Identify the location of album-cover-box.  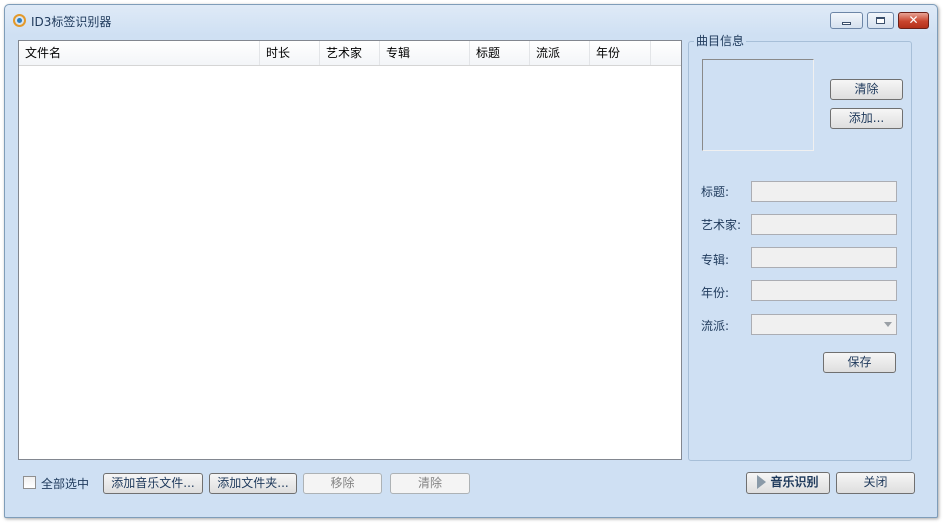
(758, 105).